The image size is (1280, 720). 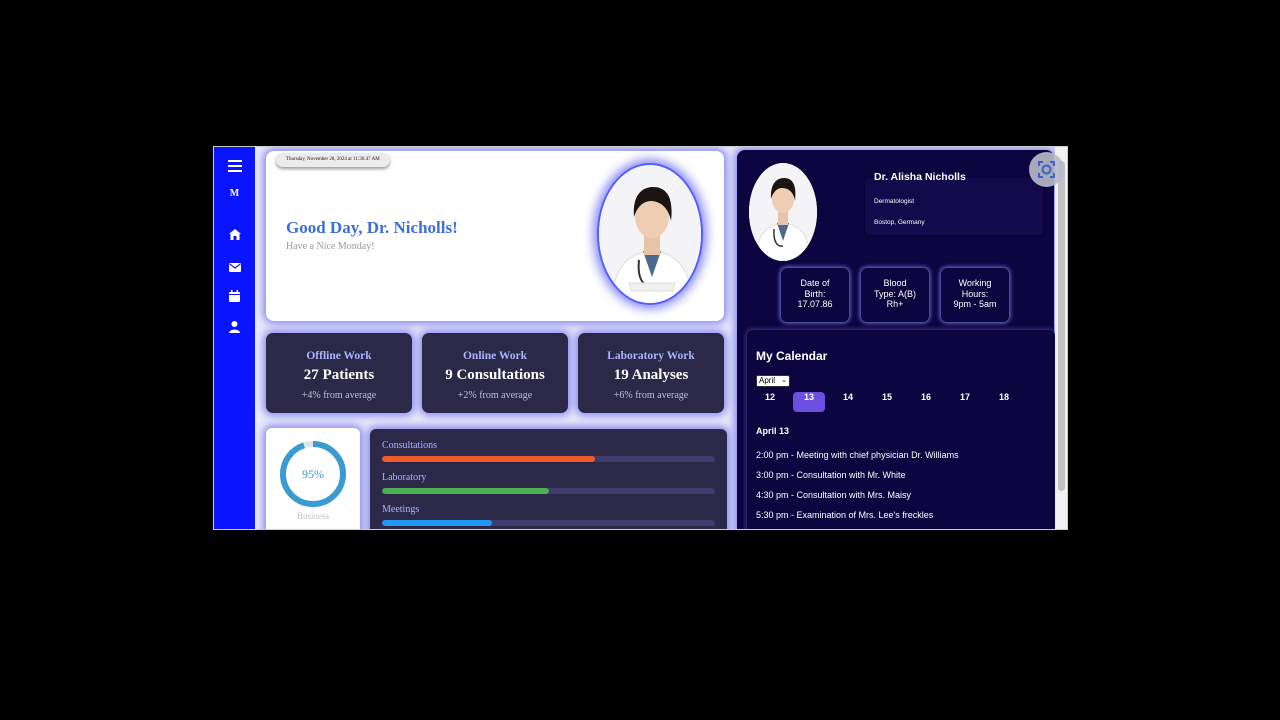 I want to click on calendar-day: 17, so click(x=965, y=402).